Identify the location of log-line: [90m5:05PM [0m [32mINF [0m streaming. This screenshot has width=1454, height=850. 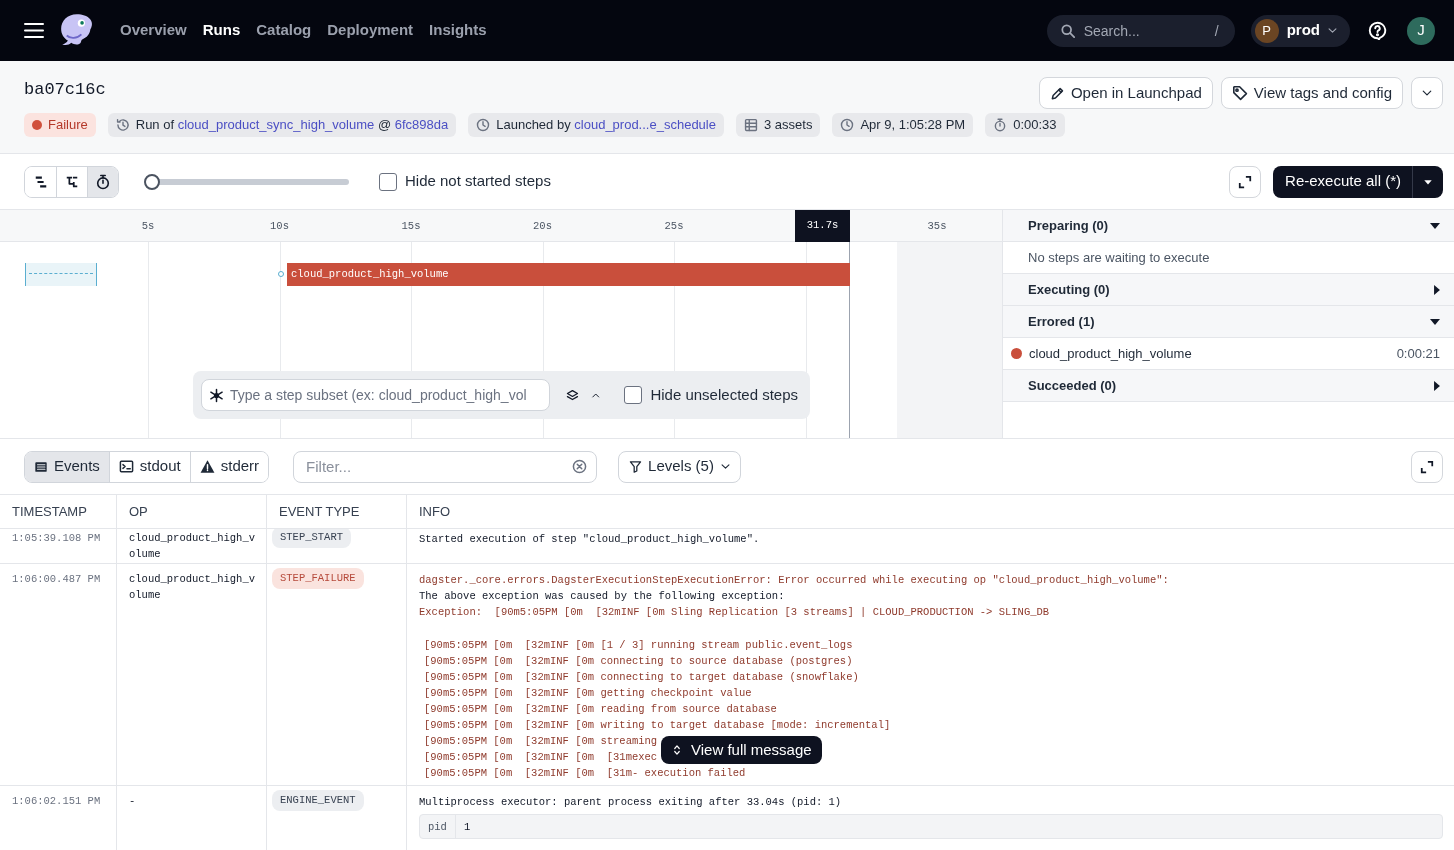
(541, 741).